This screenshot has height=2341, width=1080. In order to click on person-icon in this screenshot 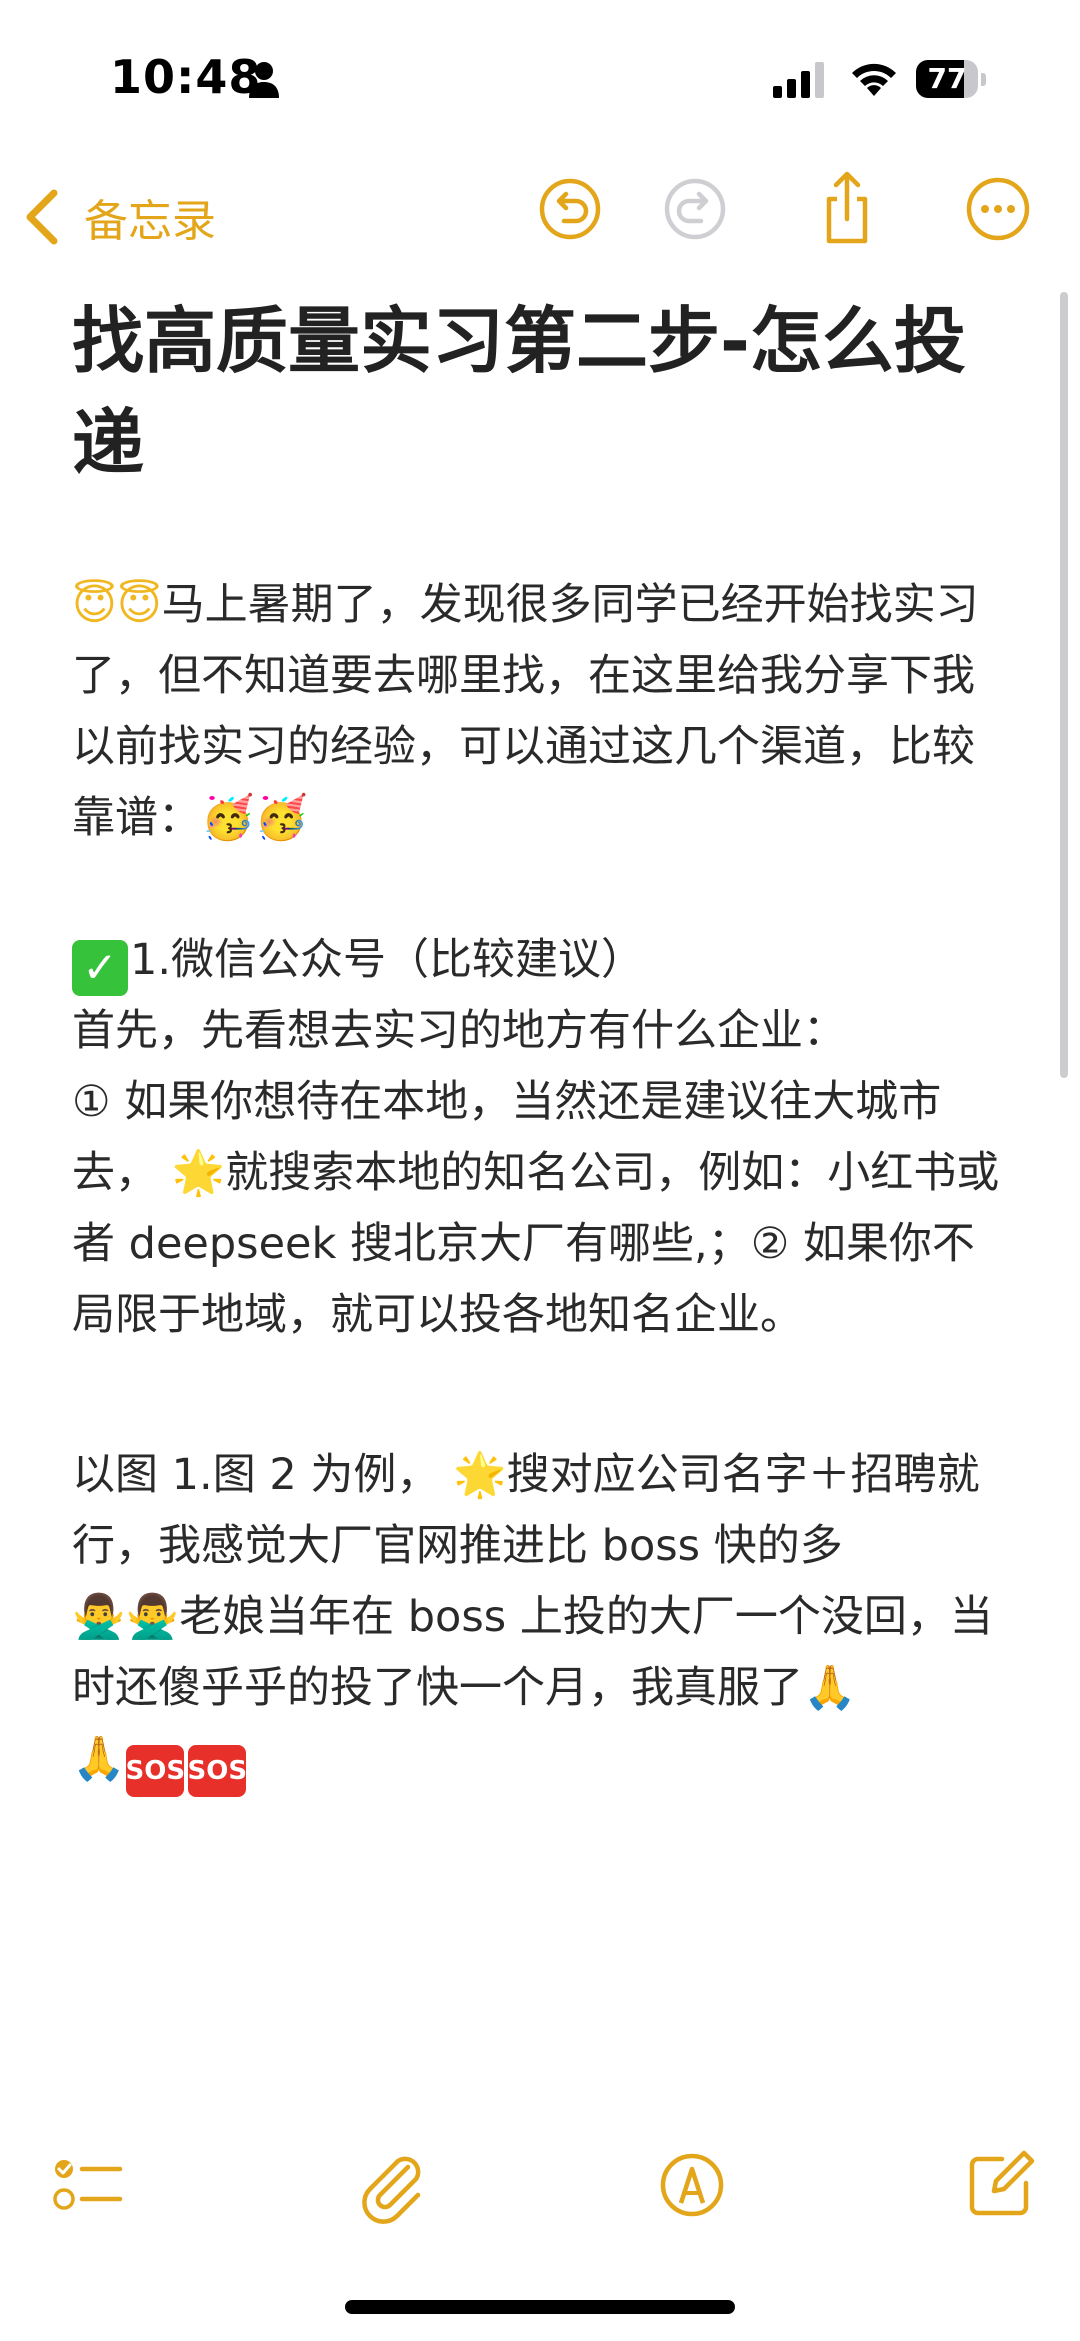, I will do `click(264, 80)`.